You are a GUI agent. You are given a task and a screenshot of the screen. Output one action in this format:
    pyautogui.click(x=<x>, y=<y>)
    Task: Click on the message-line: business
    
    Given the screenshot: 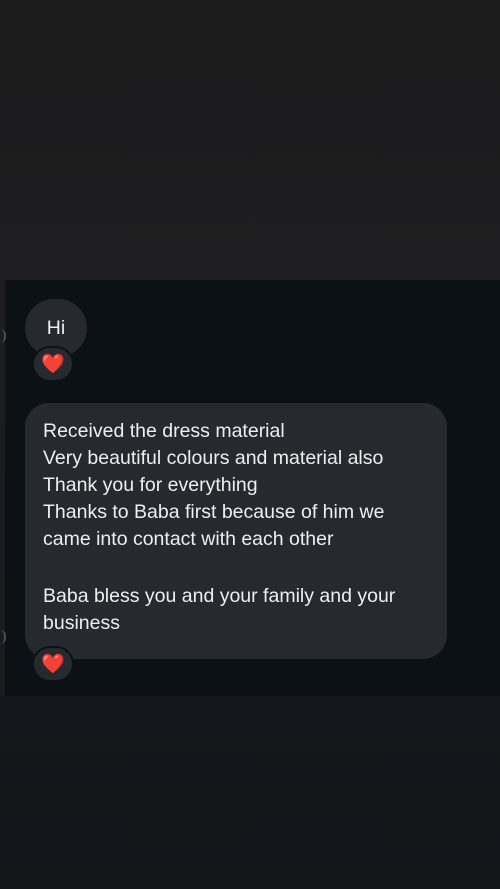 What is the action you would take?
    pyautogui.click(x=81, y=623)
    